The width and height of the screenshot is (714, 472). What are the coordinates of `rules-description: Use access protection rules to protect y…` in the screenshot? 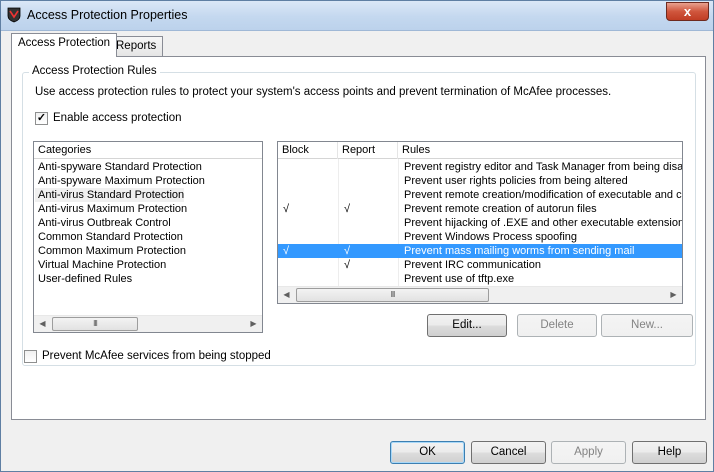 It's located at (323, 92).